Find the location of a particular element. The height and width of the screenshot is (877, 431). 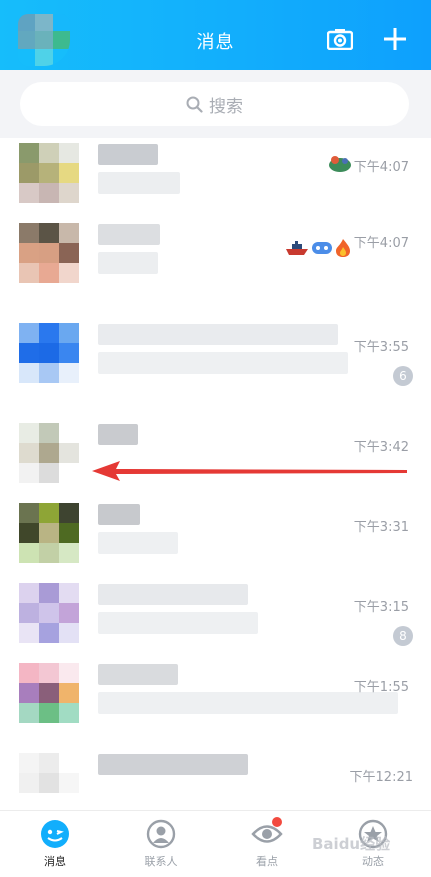

message-time: 下午3:31 is located at coordinates (381, 527).